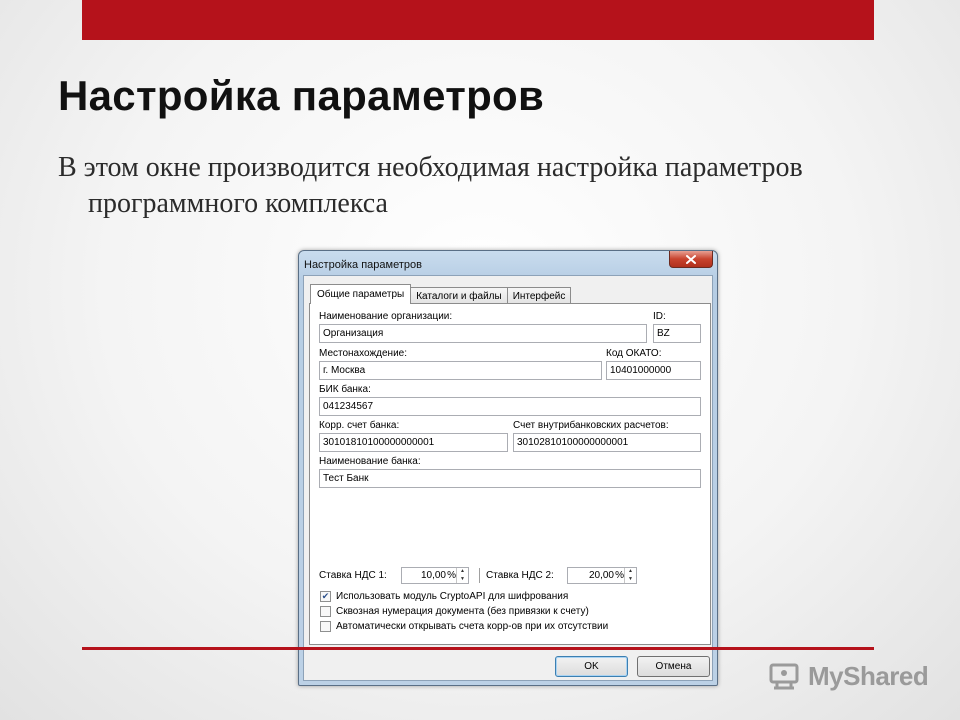 Image resolution: width=960 pixels, height=720 pixels. I want to click on watermark: MyShared, so click(848, 676).